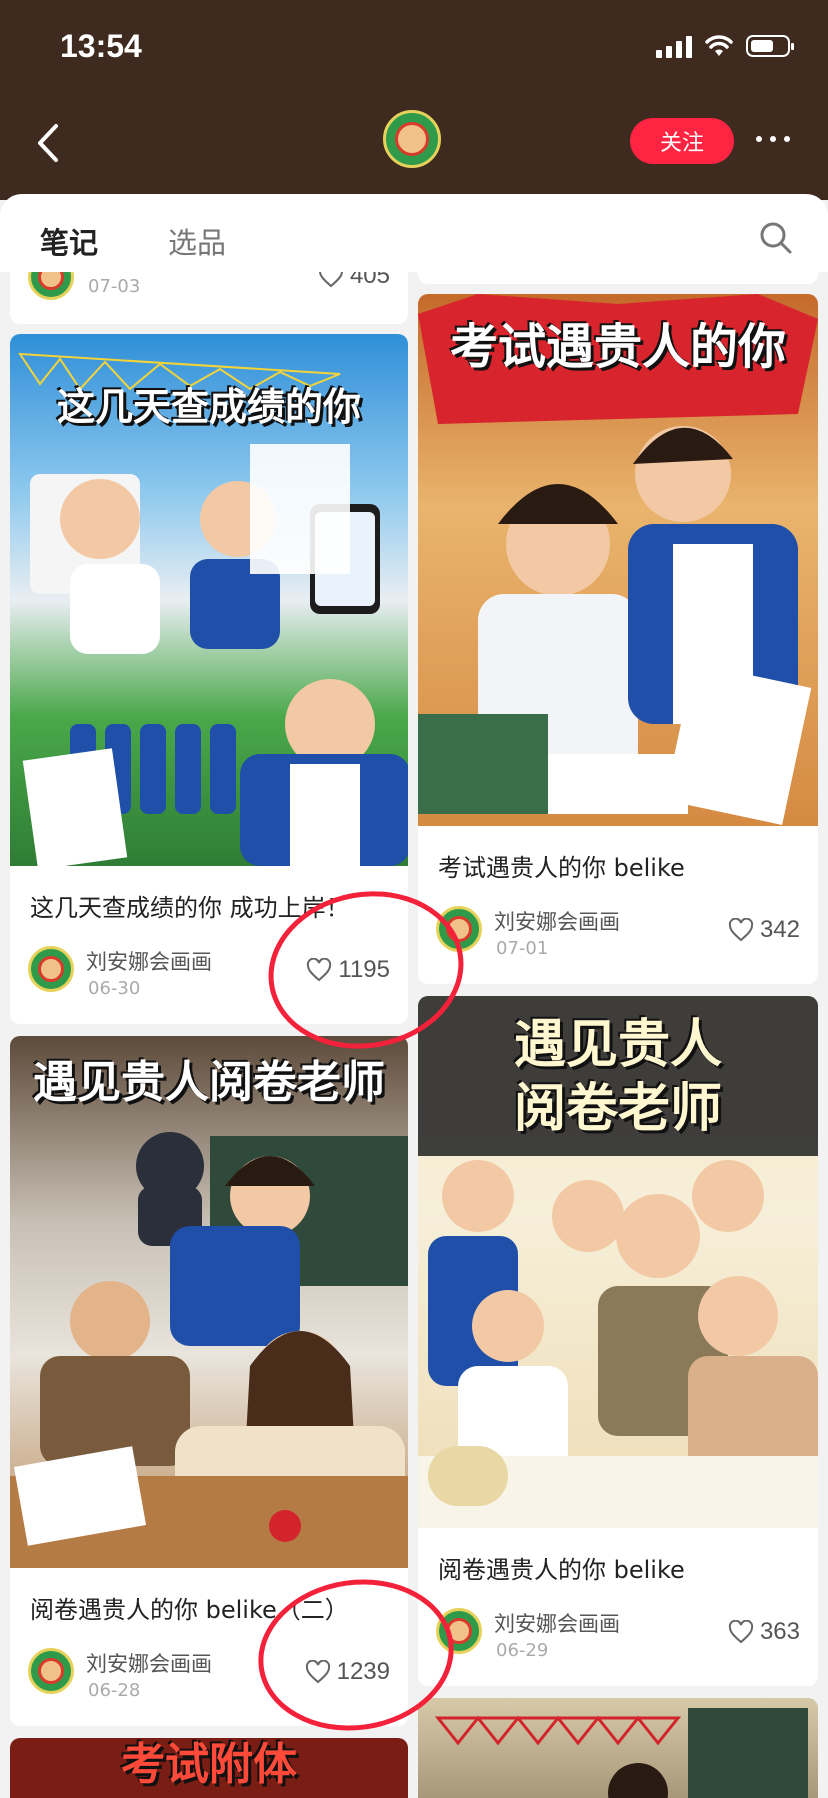 The image size is (828, 1798). What do you see at coordinates (764, 930) in the screenshot?
I see `like-count: 342` at bounding box center [764, 930].